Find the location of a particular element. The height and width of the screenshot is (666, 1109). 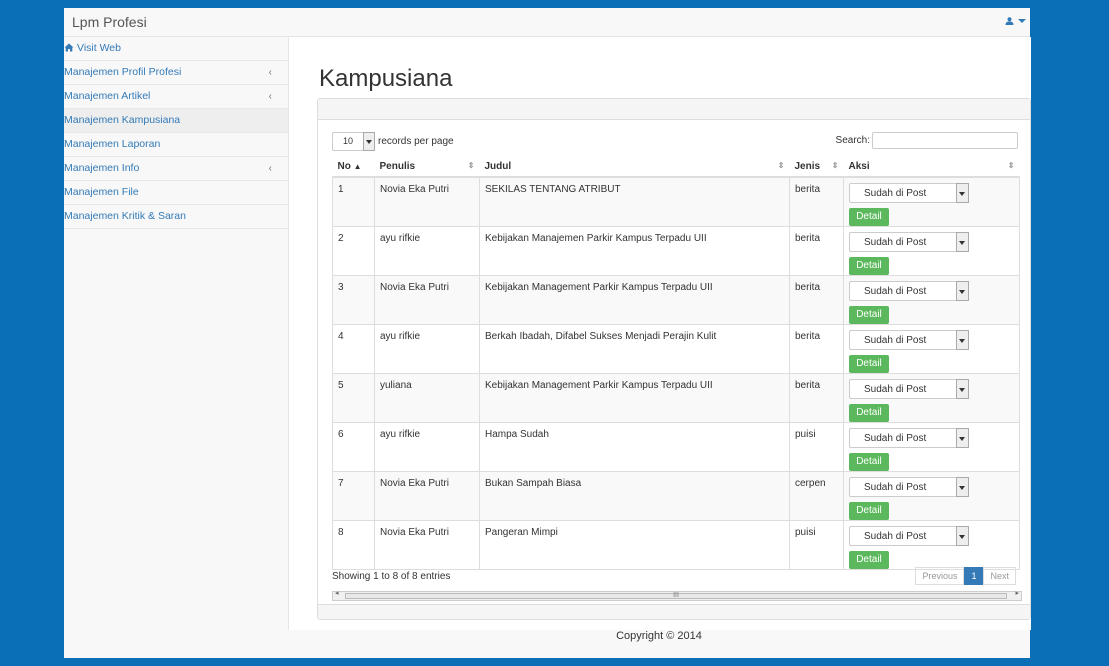

cell-no: 3 is located at coordinates (353, 300).